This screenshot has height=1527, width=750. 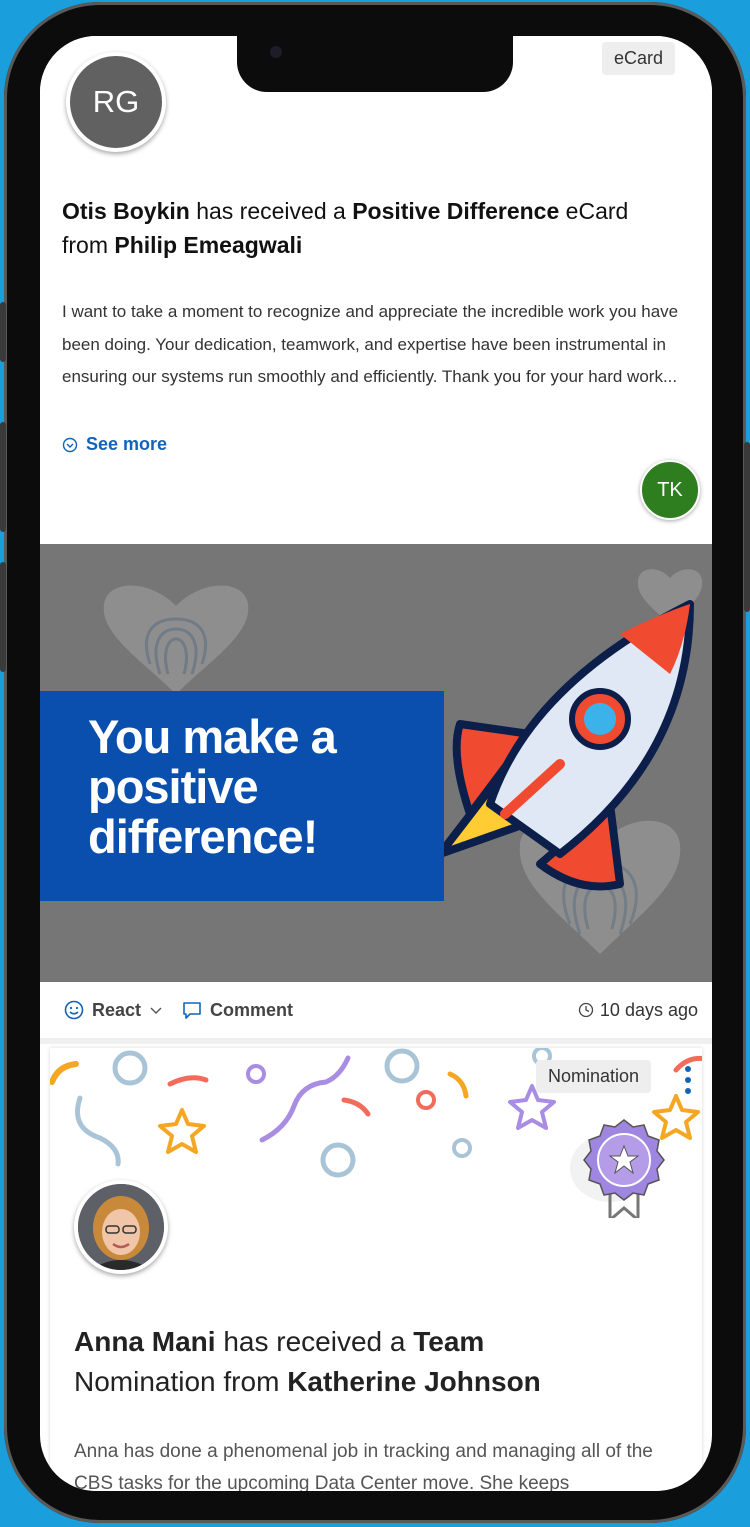 What do you see at coordinates (192, 1010) in the screenshot?
I see `comment-icon` at bounding box center [192, 1010].